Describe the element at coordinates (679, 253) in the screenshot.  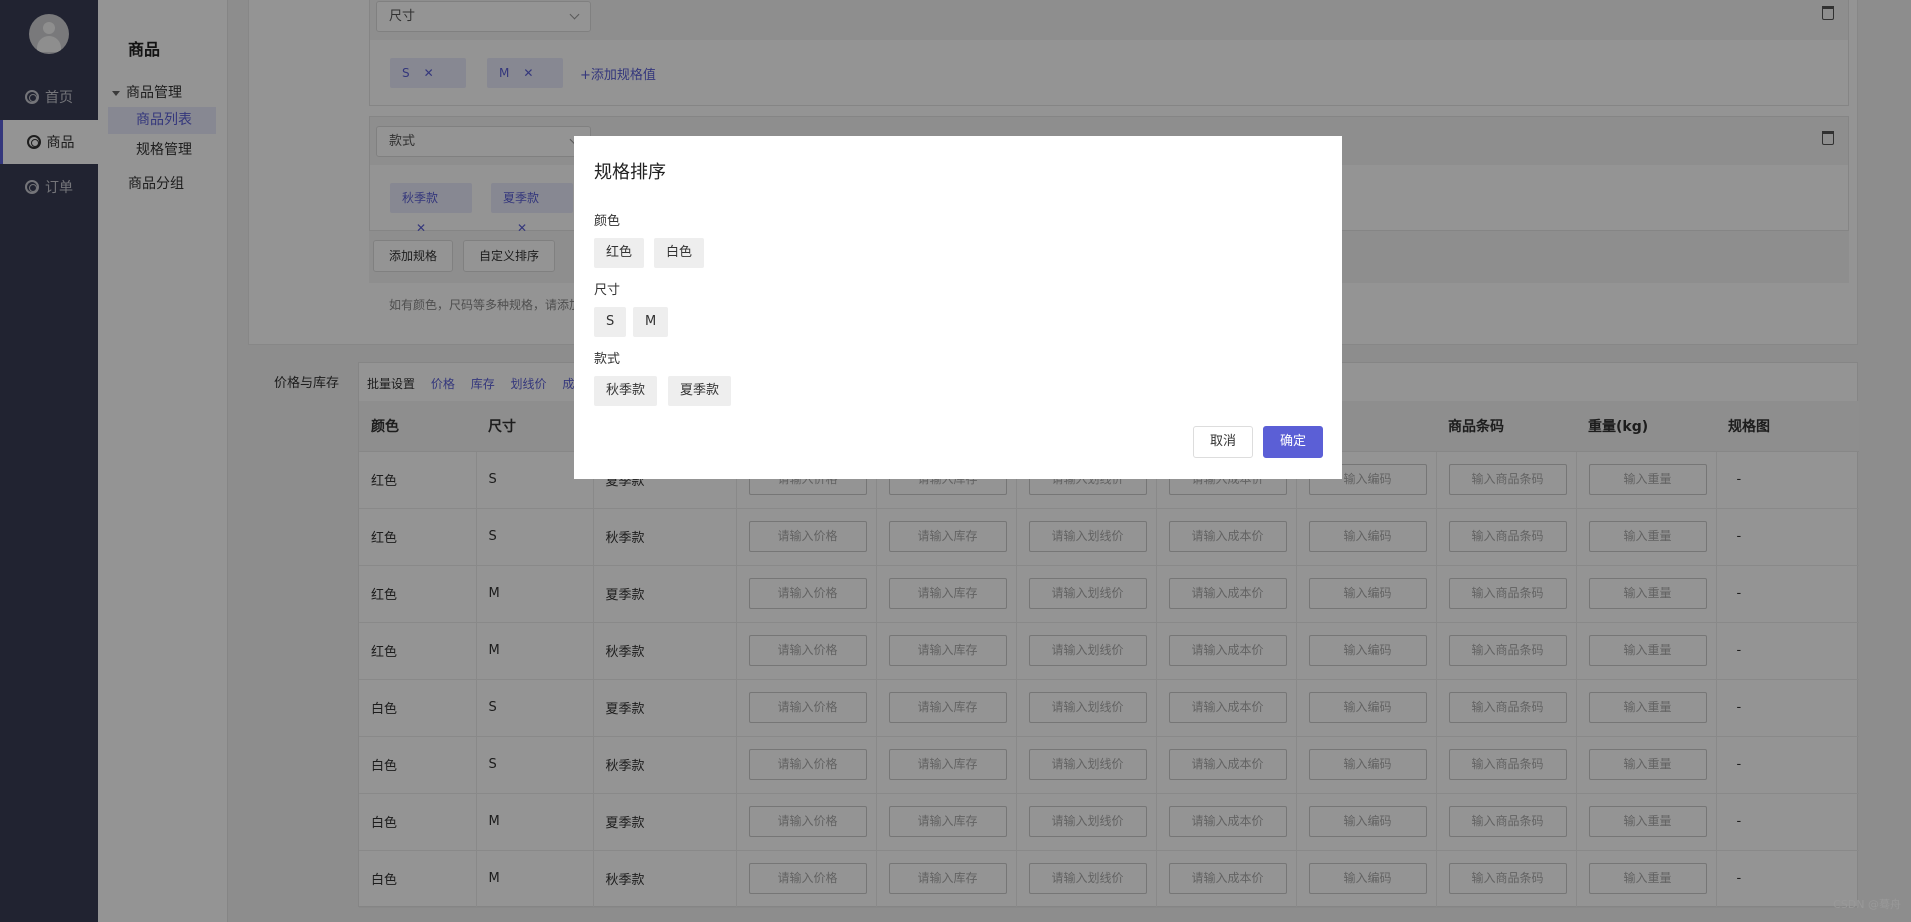
I see `sort-chip: 白色` at that location.